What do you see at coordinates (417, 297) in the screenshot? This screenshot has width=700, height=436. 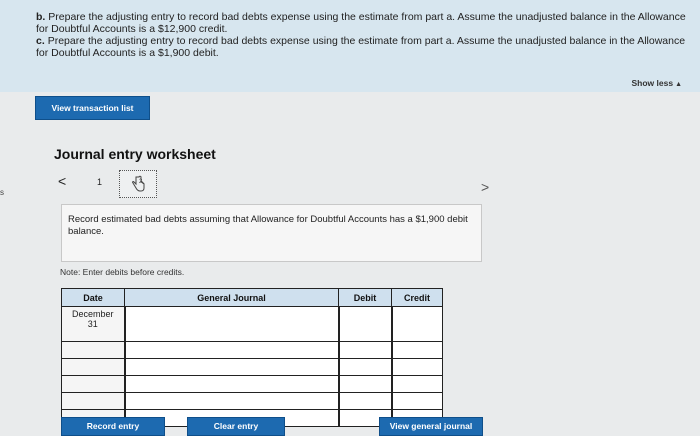 I see `header-credit: Credit` at bounding box center [417, 297].